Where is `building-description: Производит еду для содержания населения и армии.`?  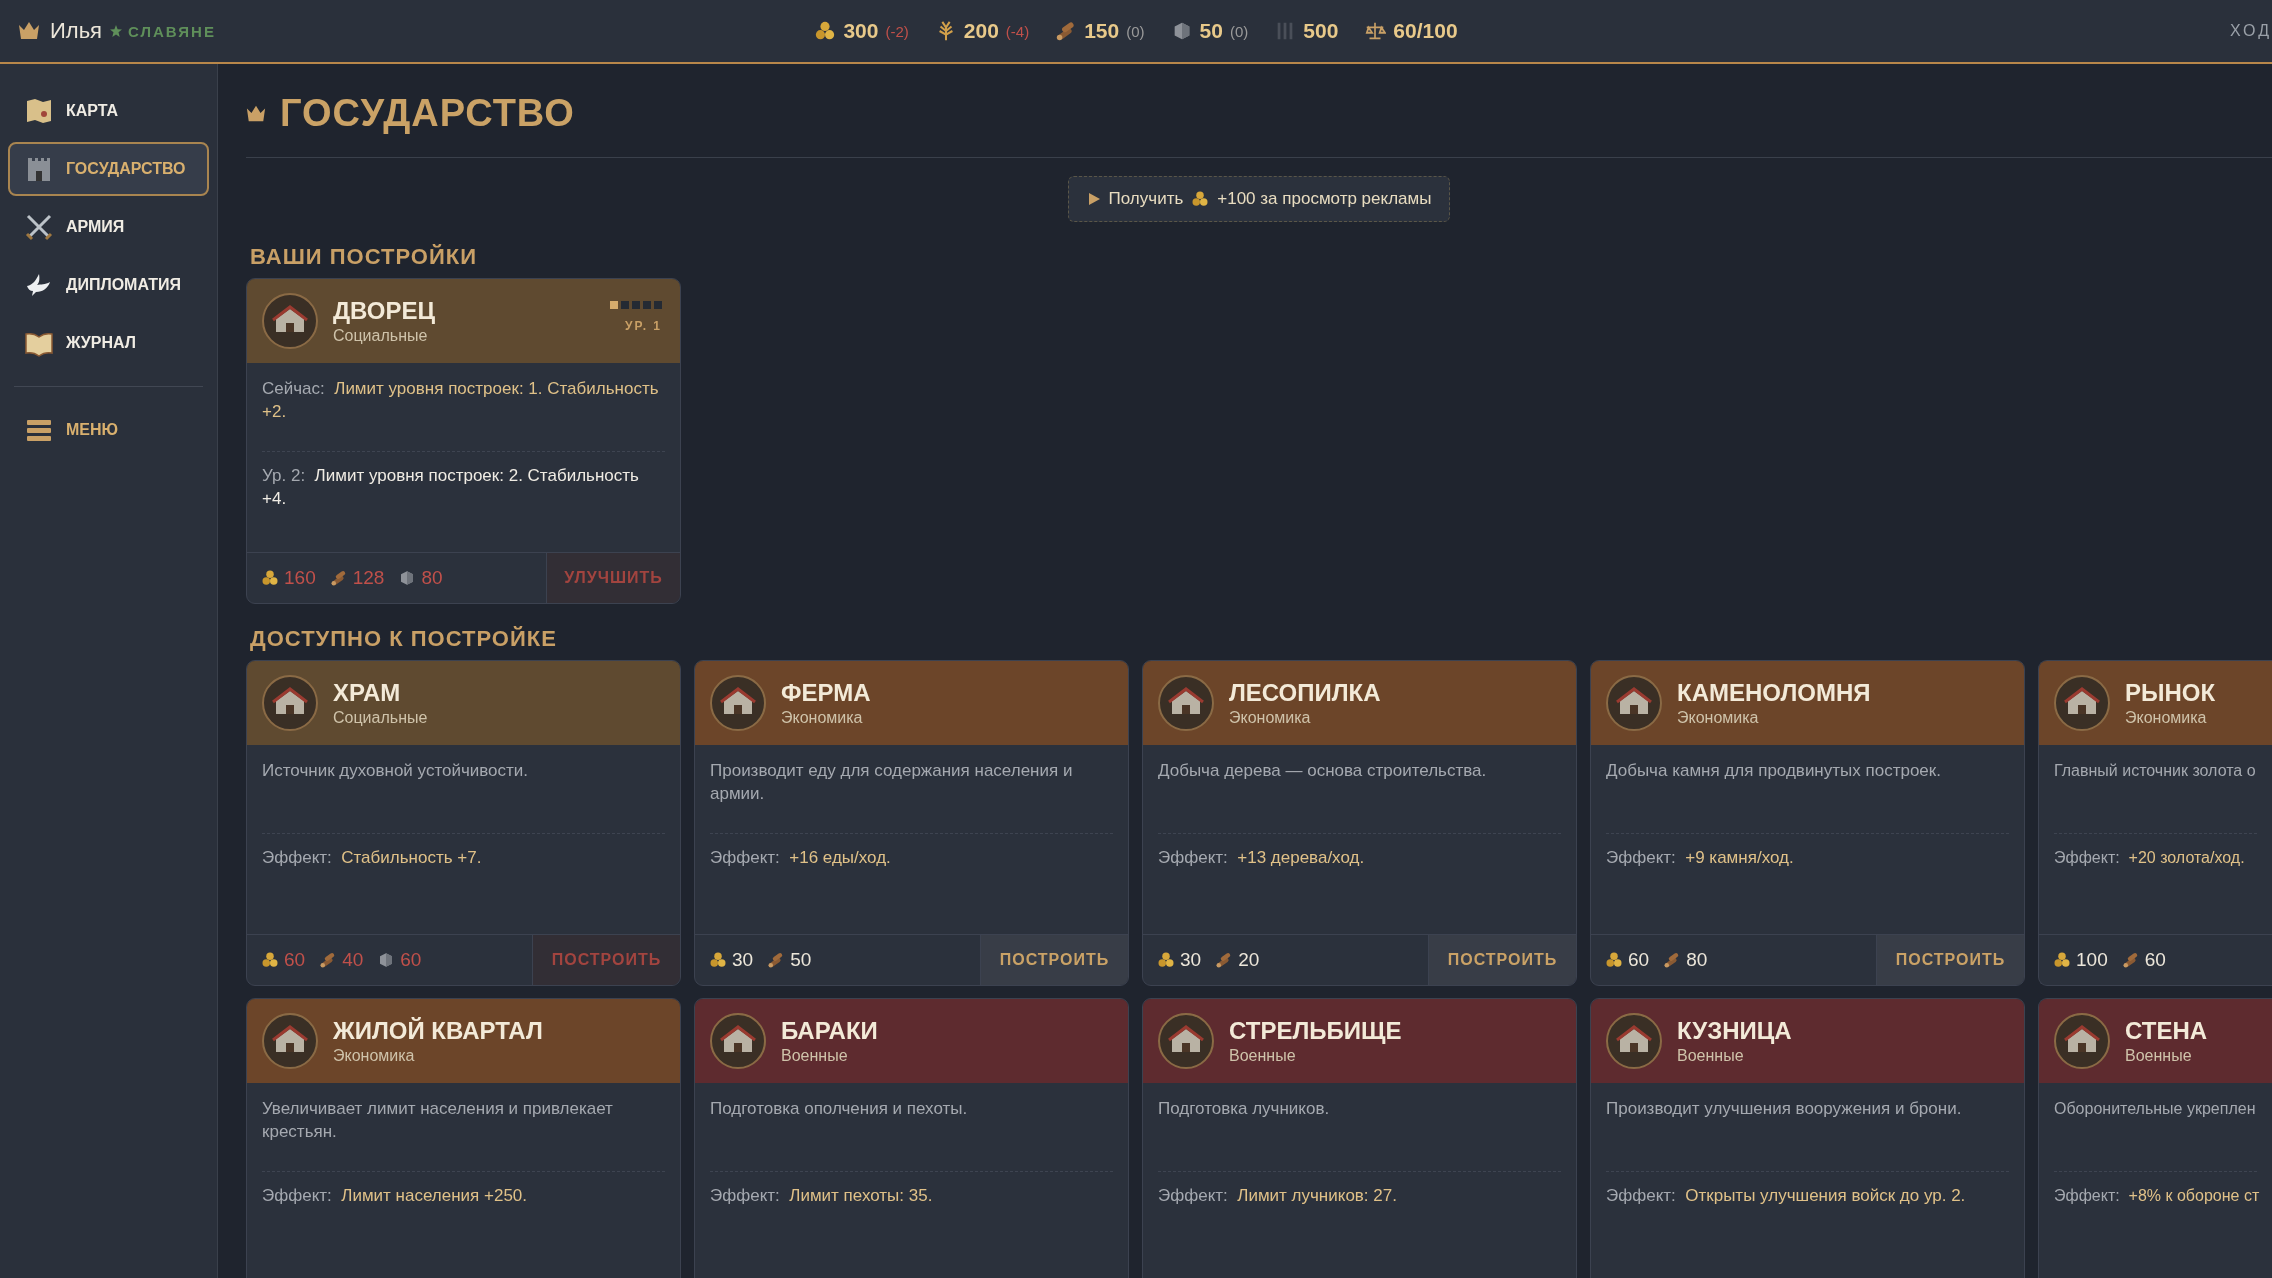
building-description: Производит еду для содержания населения и армии. is located at coordinates (892, 782).